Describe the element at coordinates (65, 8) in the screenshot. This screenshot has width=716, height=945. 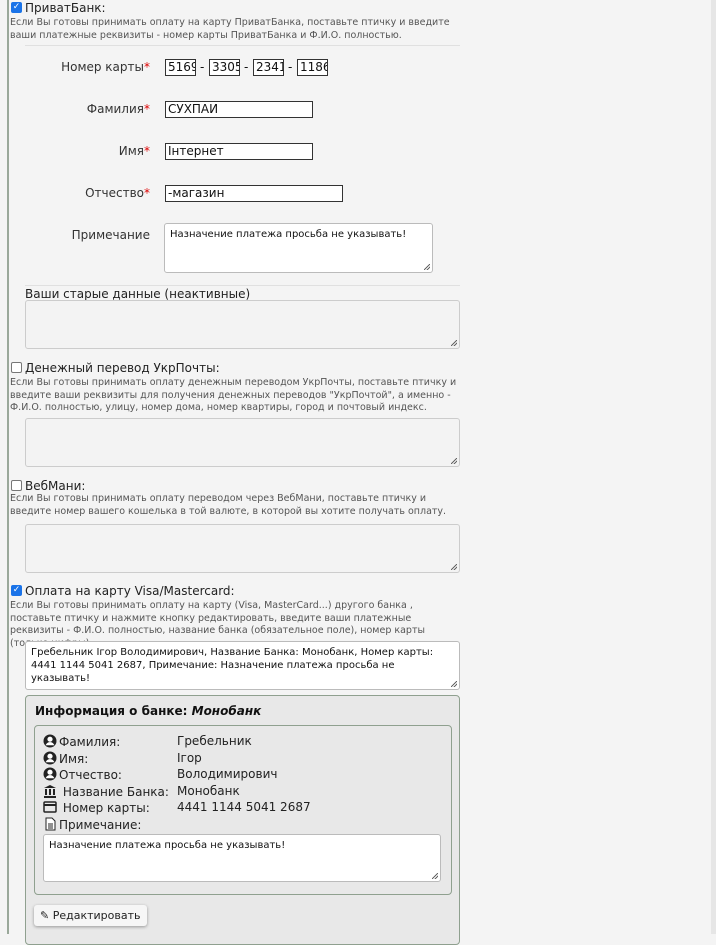
I see `privatbank-title: ПриватБанк:` at that location.